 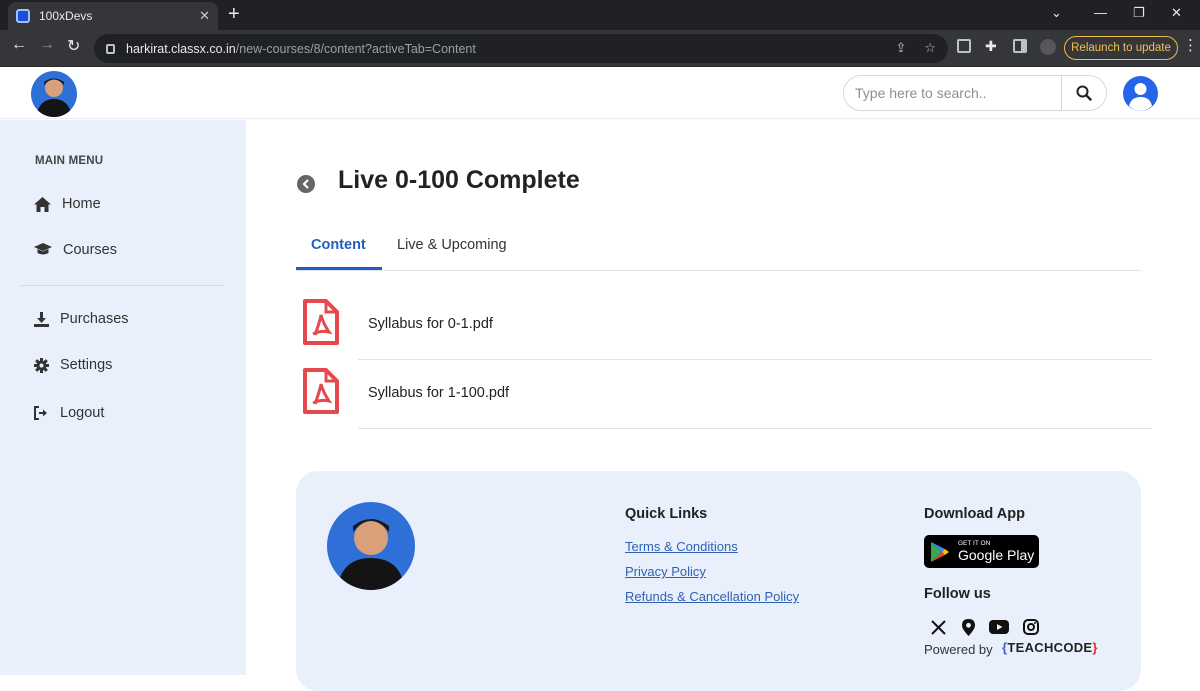 I want to click on instagram-icon, so click(x=1031, y=627).